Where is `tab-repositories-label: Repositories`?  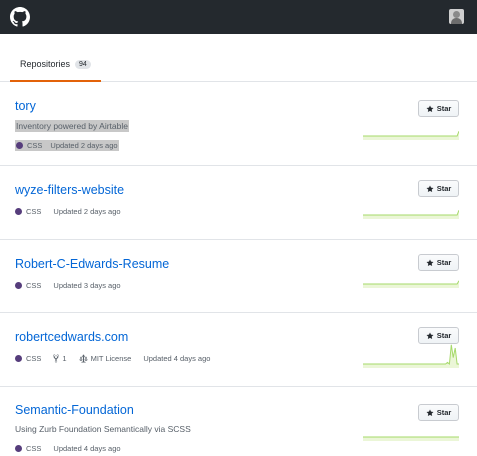 tab-repositories-label: Repositories is located at coordinates (45, 64).